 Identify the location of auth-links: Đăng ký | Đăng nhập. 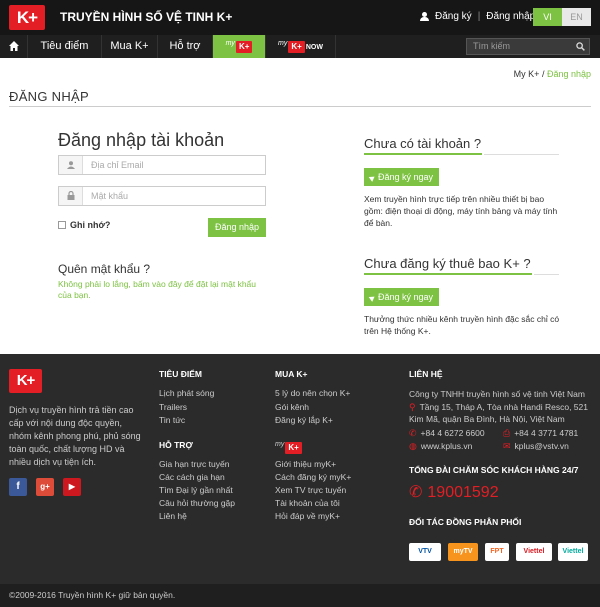
(477, 16).